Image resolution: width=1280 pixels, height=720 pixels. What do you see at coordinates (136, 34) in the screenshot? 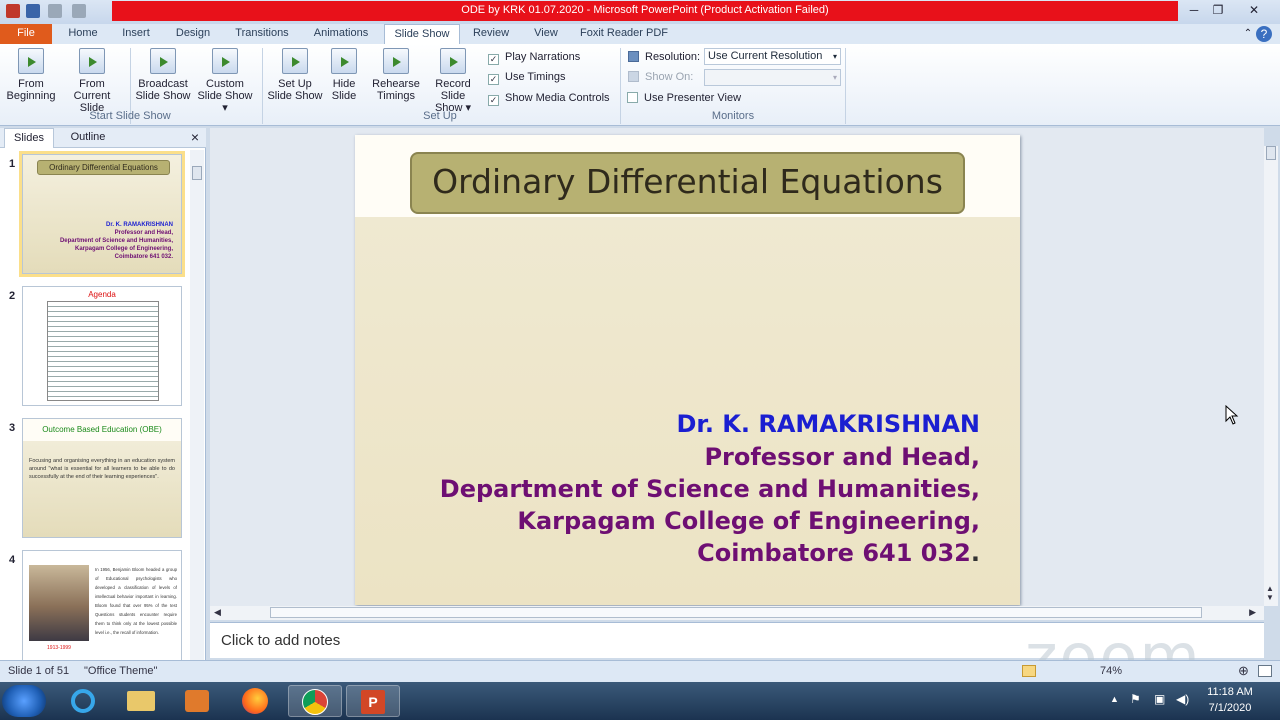
I see `tab-insert: Insert` at bounding box center [136, 34].